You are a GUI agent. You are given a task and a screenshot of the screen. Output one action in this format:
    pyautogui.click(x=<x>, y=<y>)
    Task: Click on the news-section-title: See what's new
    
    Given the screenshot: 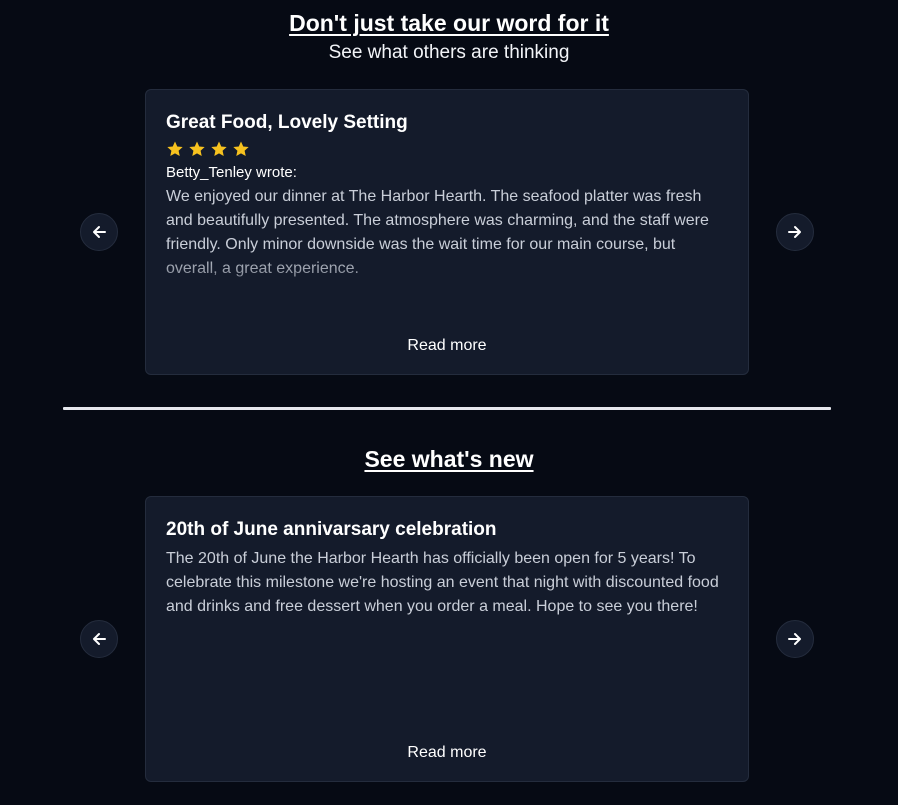 What is the action you would take?
    pyautogui.click(x=449, y=459)
    